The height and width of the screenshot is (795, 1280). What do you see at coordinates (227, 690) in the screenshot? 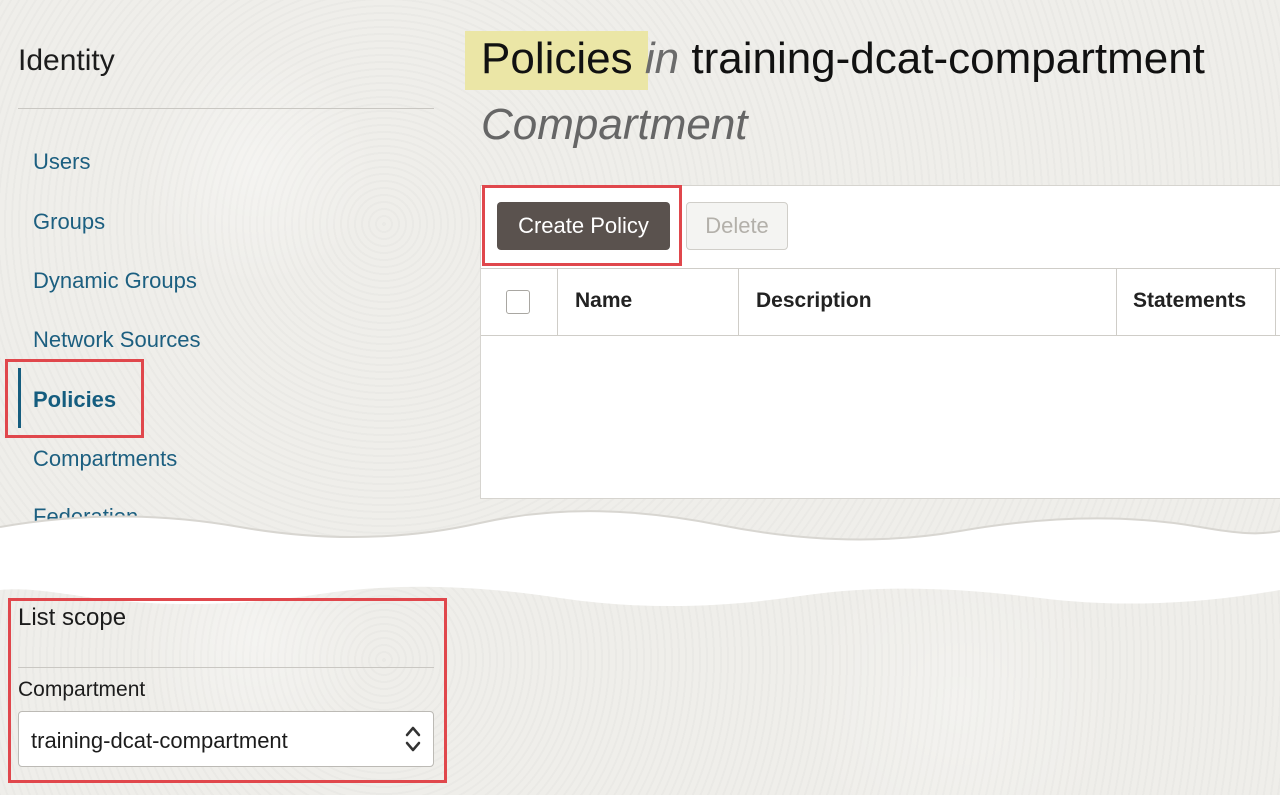
I see `annotation-highlight-list-scope` at bounding box center [227, 690].